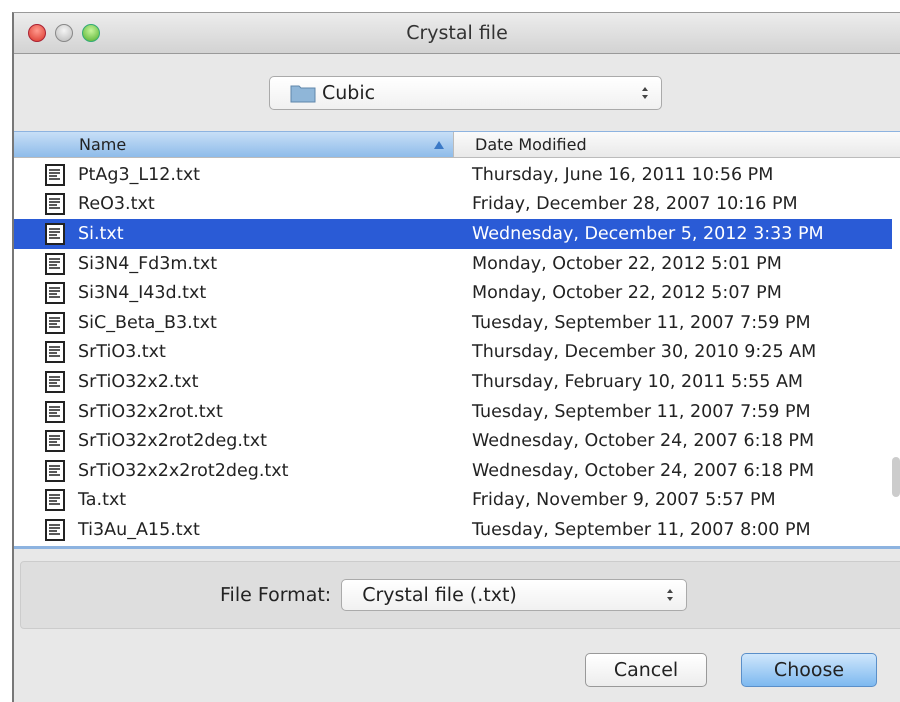 The image size is (900, 702). I want to click on file-format-dropdown: Crystal file (.txt), so click(514, 595).